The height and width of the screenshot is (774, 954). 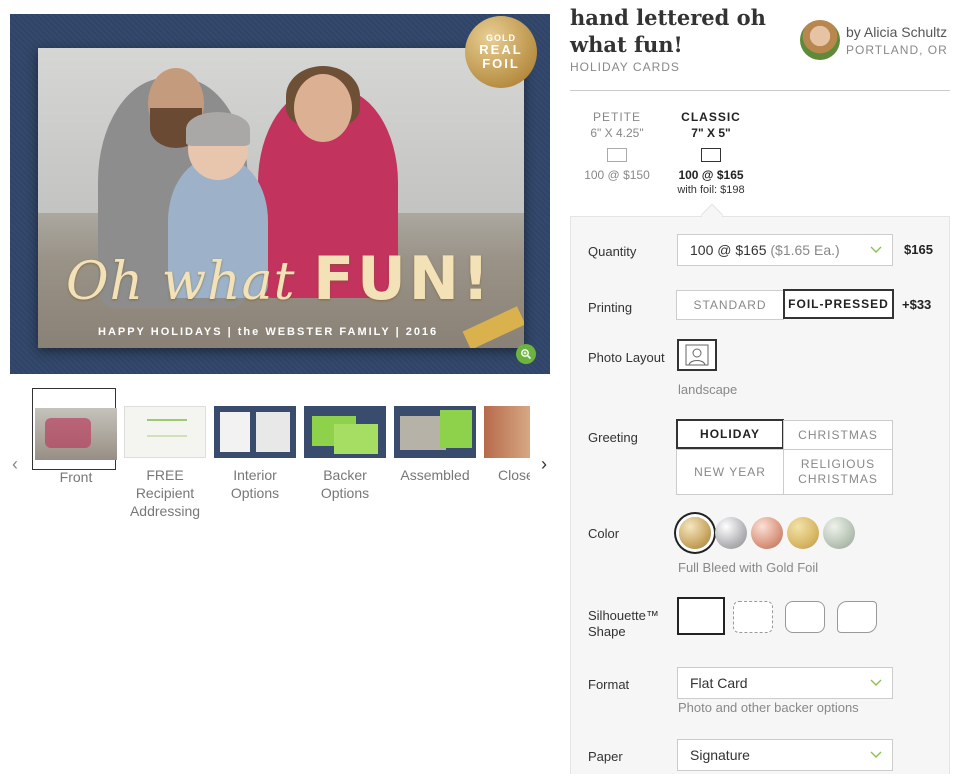 I want to click on paper-label: Paper, so click(x=605, y=756).